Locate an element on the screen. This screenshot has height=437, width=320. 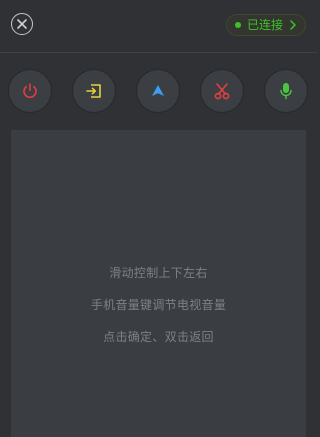
navigate-button is located at coordinates (158, 91).